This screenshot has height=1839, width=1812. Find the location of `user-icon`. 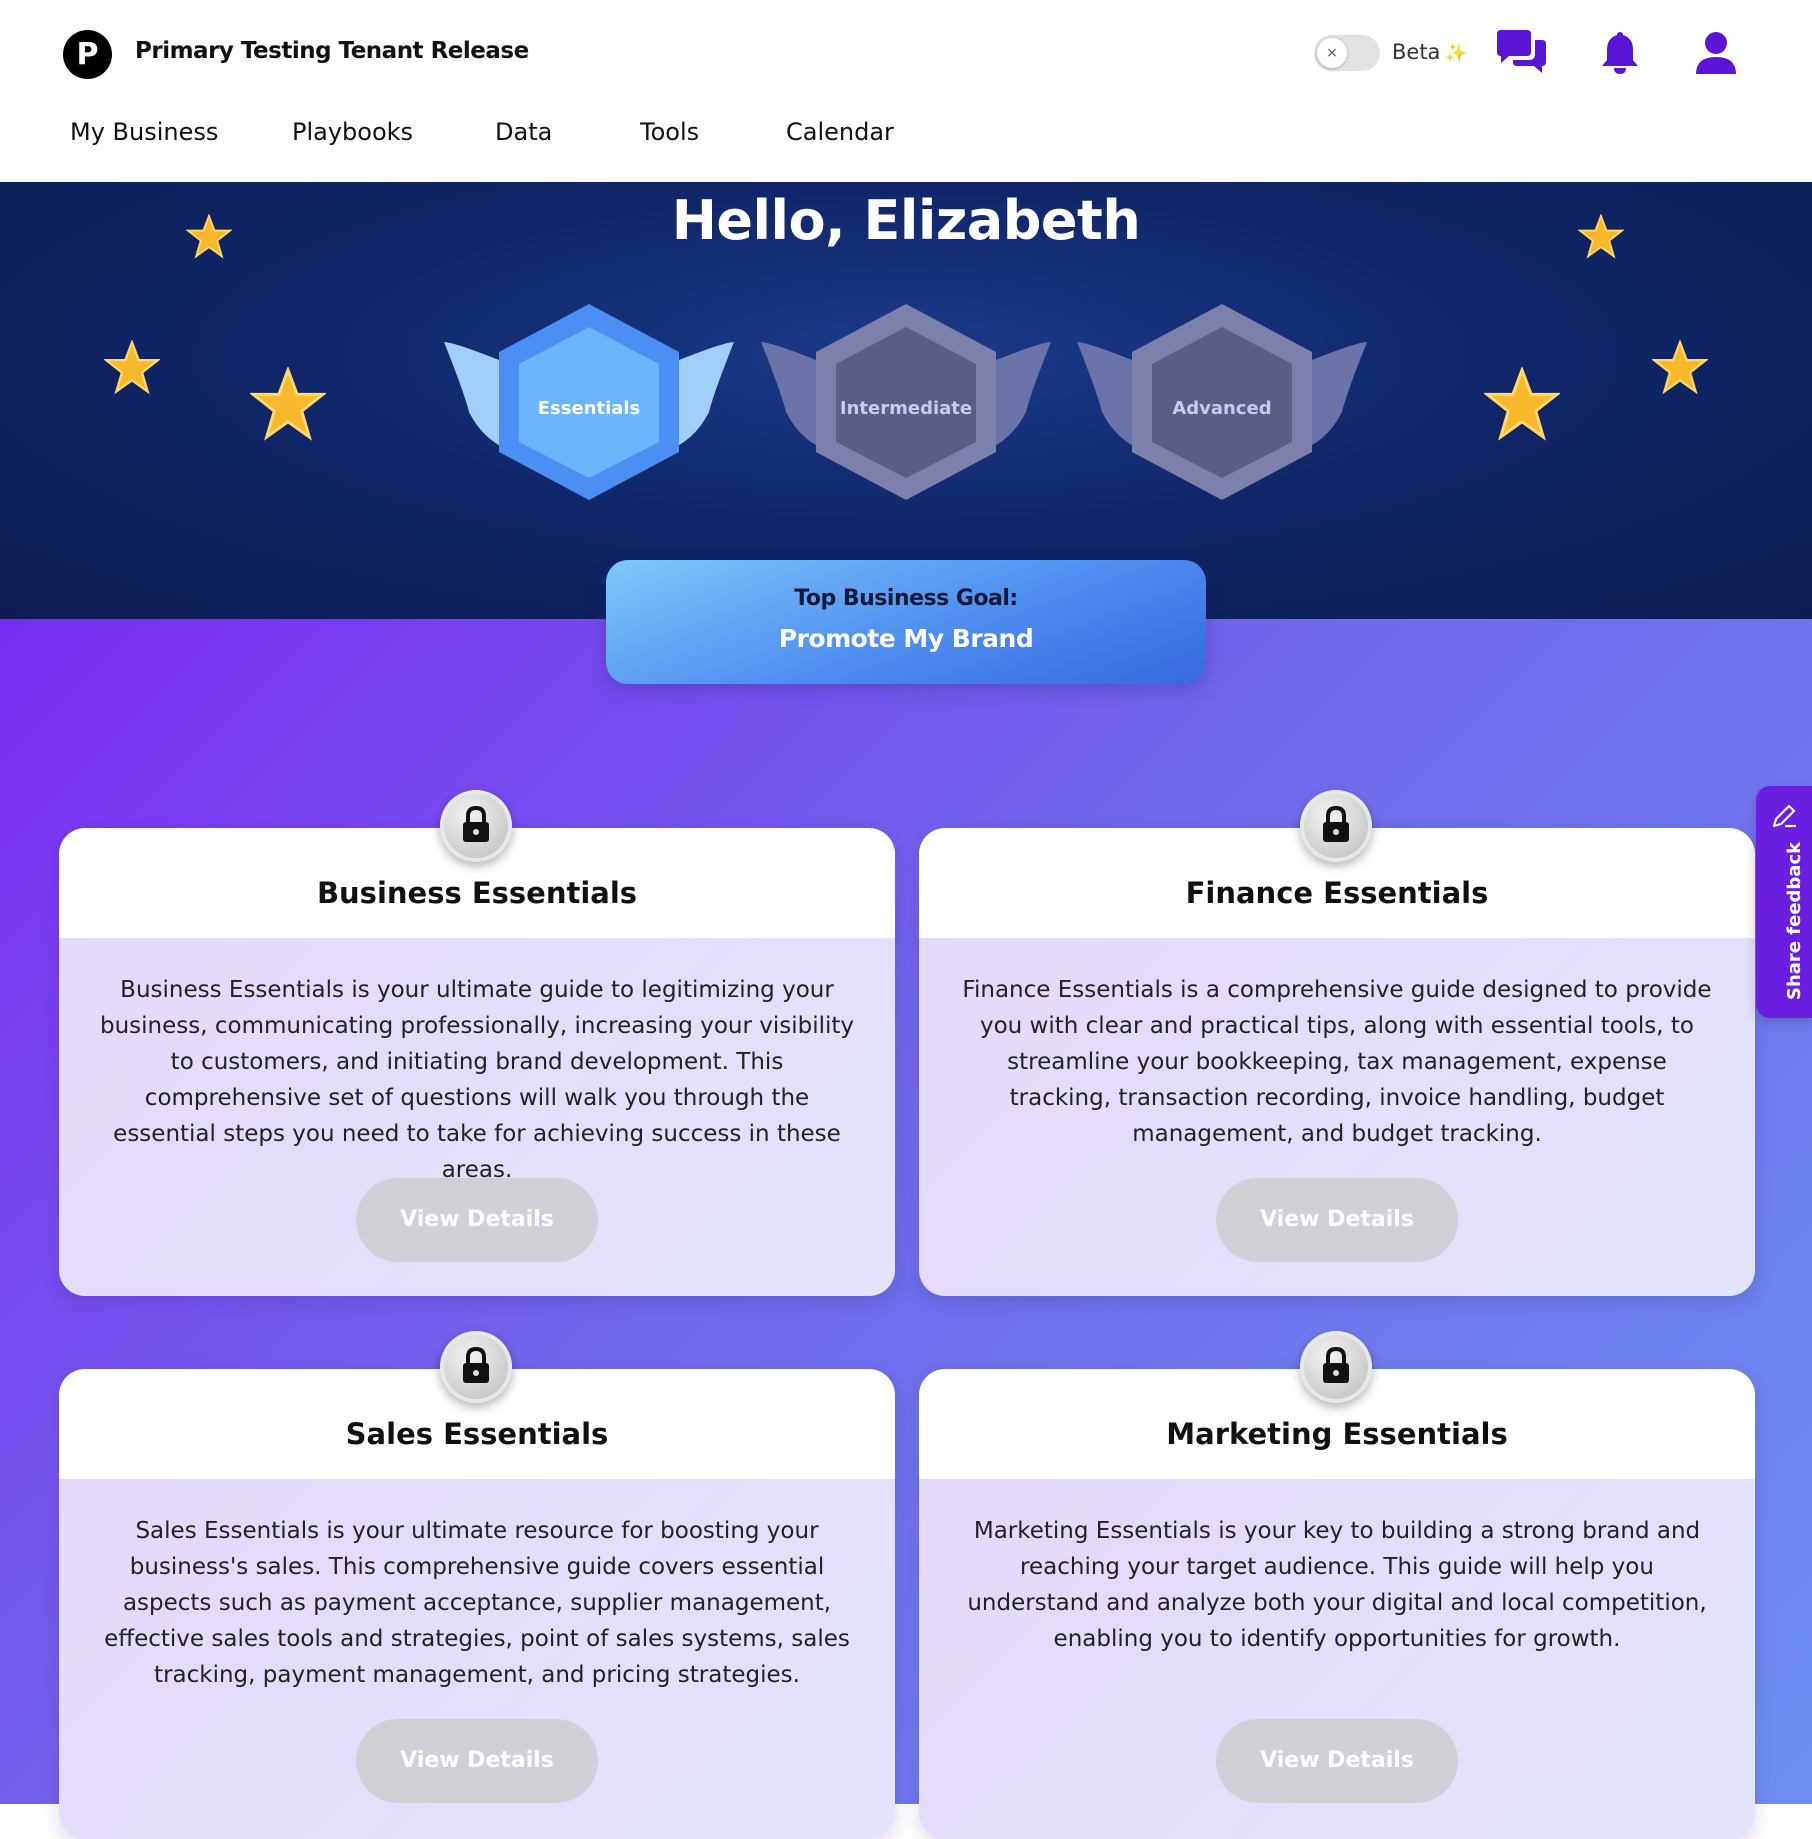

user-icon is located at coordinates (1716, 53).